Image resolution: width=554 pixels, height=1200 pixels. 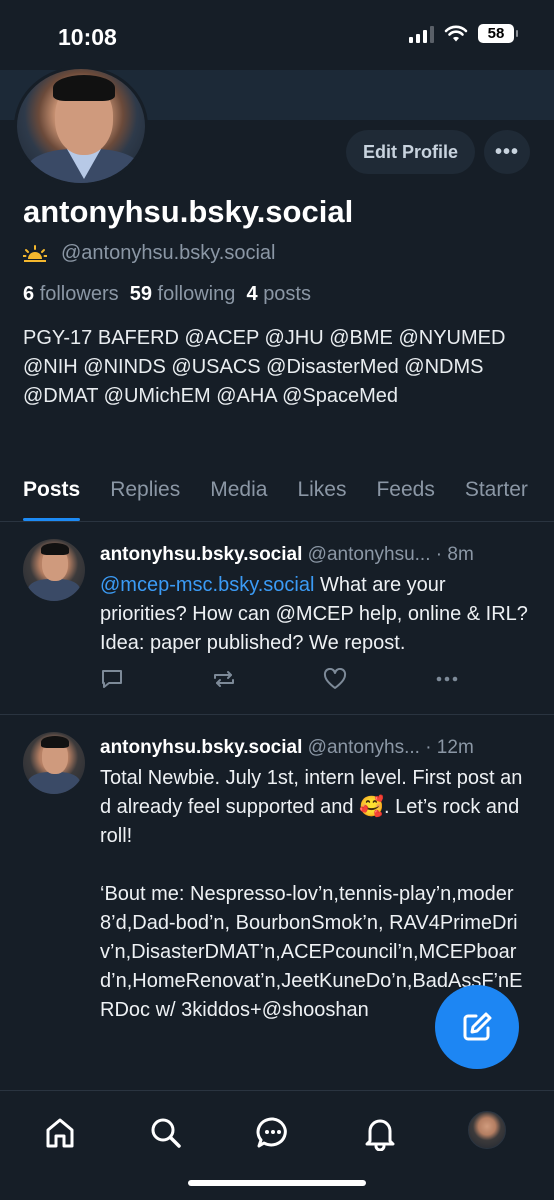 I want to click on like-icon, so click(x=335, y=679).